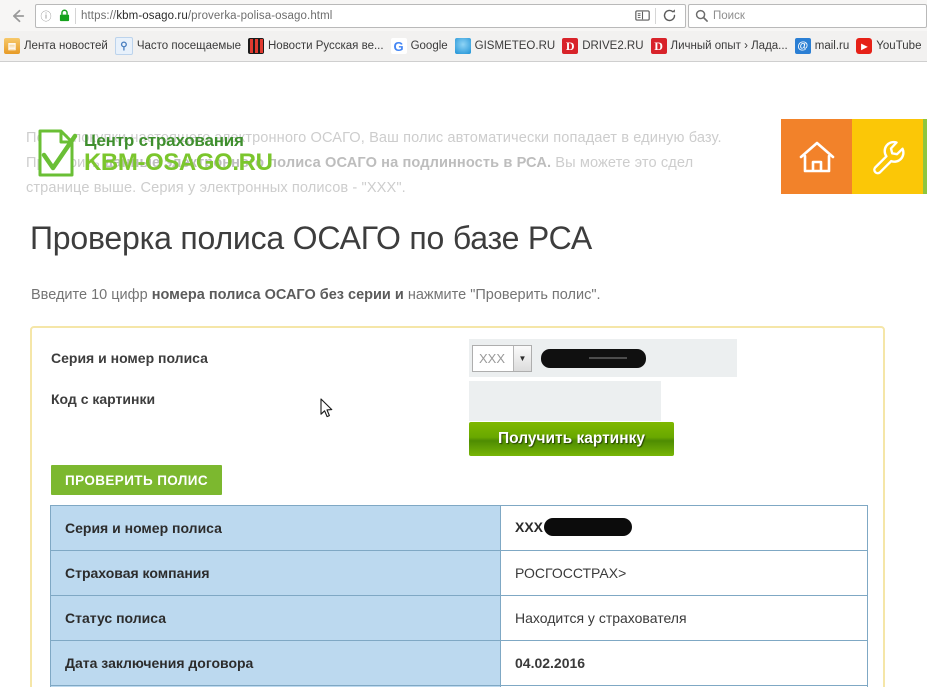 Image resolution: width=927 pixels, height=687 pixels. Describe the element at coordinates (275, 618) in the screenshot. I see `result-key: Статус полиса` at that location.